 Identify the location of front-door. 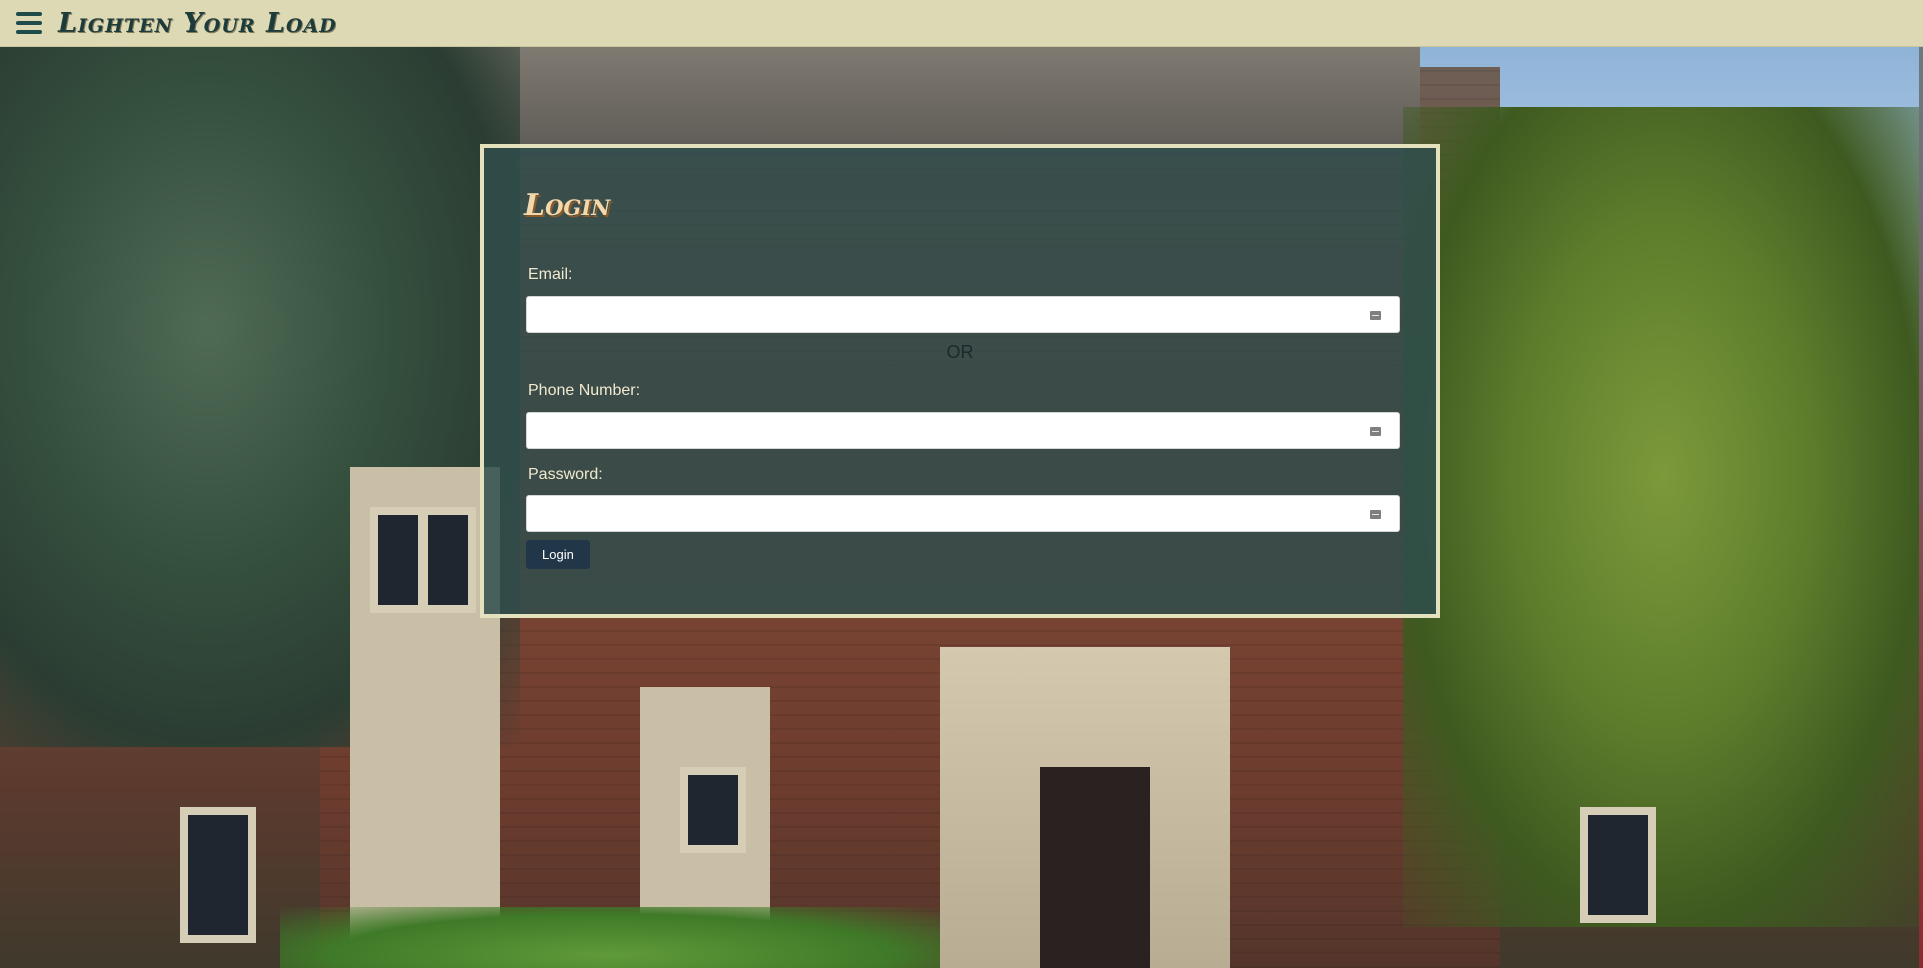
(1095, 867).